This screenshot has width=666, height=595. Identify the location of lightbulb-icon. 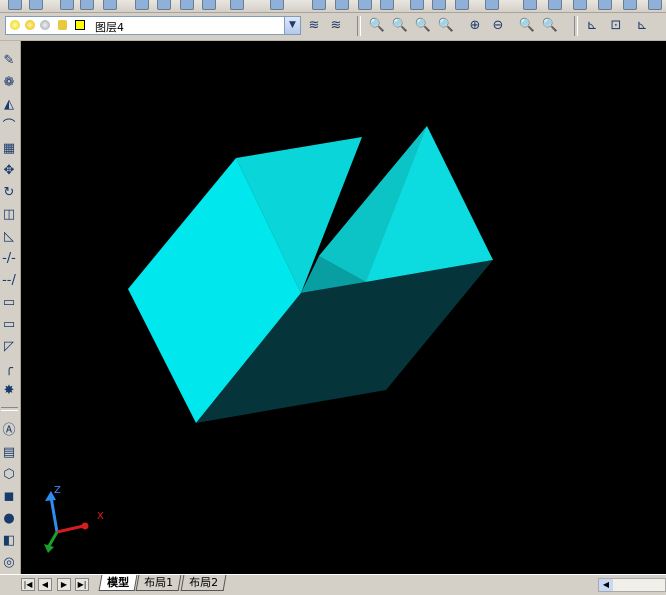
(15, 25).